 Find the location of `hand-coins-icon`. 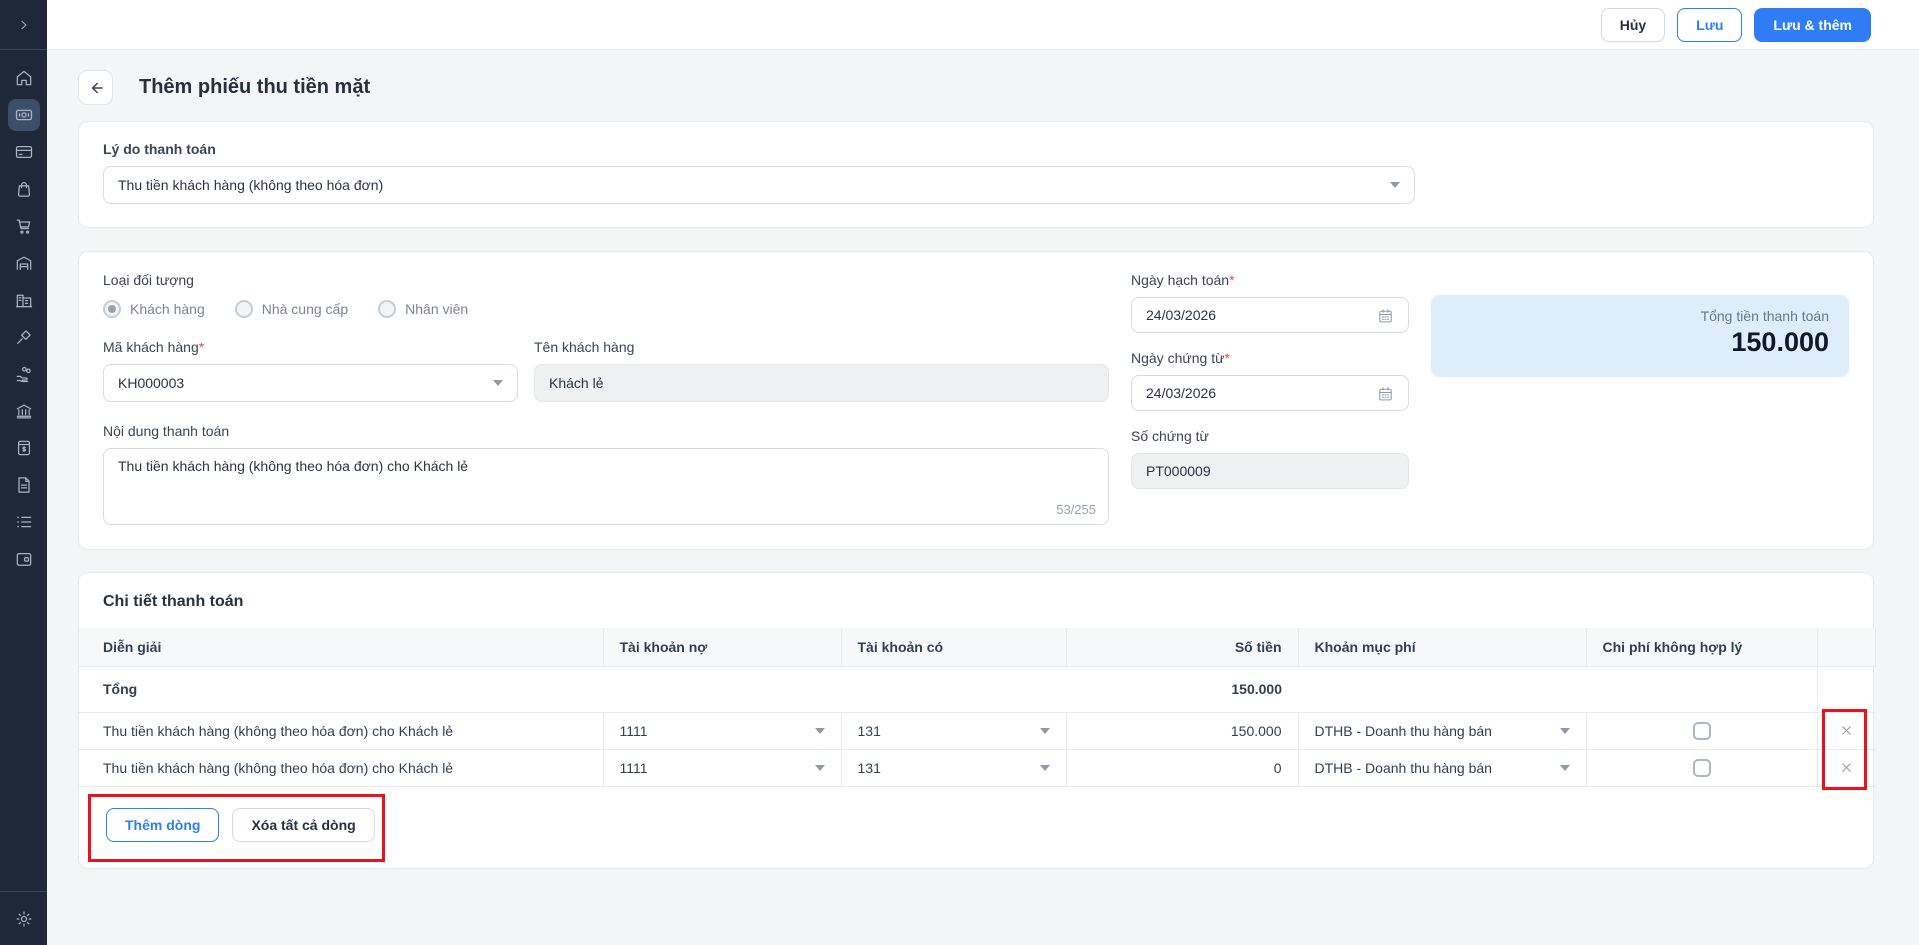

hand-coins-icon is located at coordinates (23, 374).